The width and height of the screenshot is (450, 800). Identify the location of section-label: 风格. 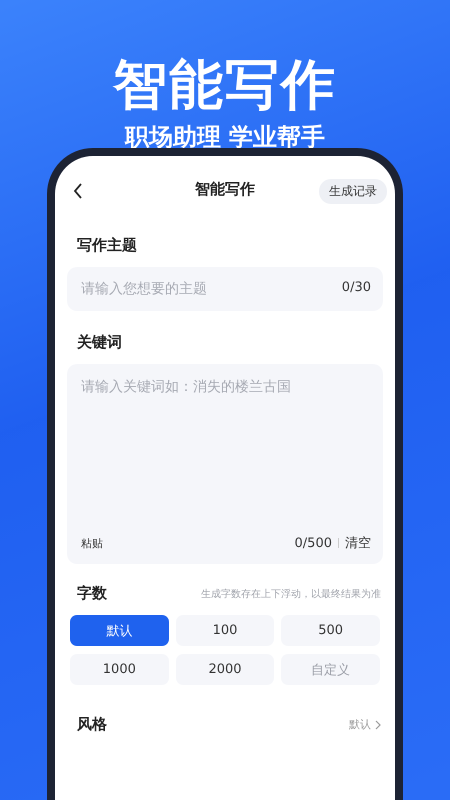
(92, 724).